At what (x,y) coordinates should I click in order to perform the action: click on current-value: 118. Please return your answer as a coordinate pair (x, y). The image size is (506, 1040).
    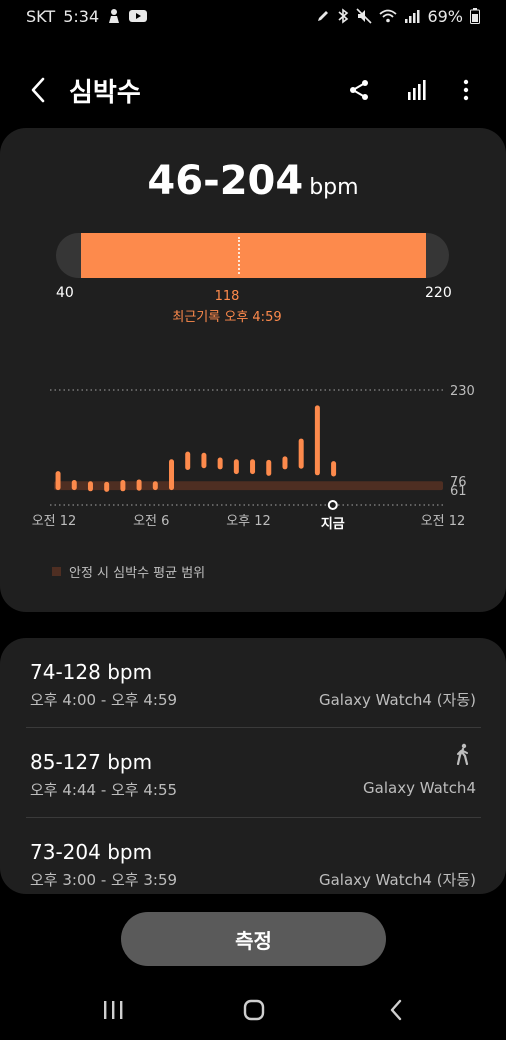
    Looking at the image, I should click on (227, 296).